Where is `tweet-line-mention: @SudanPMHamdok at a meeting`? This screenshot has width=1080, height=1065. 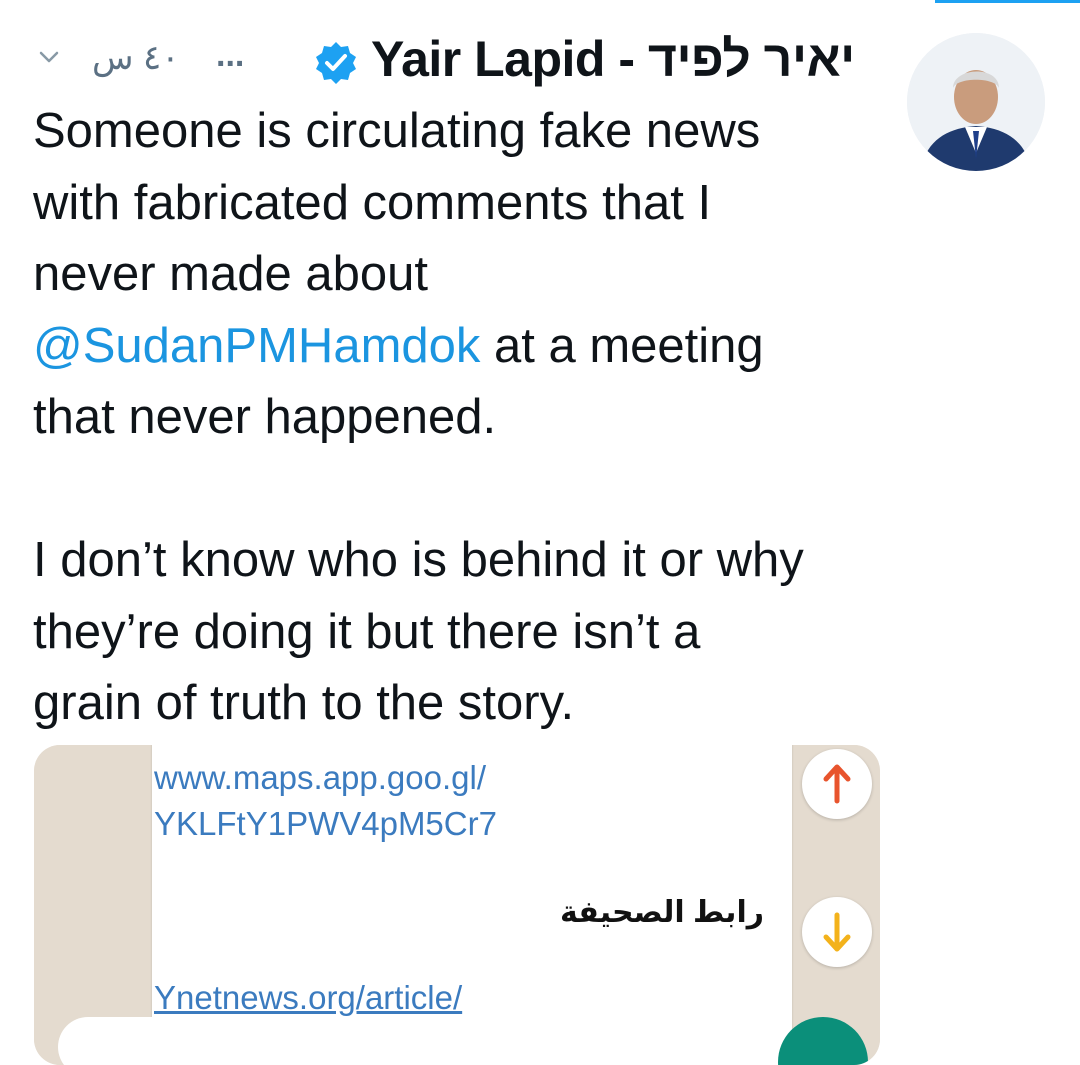 tweet-line-mention: @SudanPMHamdok at a meeting is located at coordinates (463, 347).